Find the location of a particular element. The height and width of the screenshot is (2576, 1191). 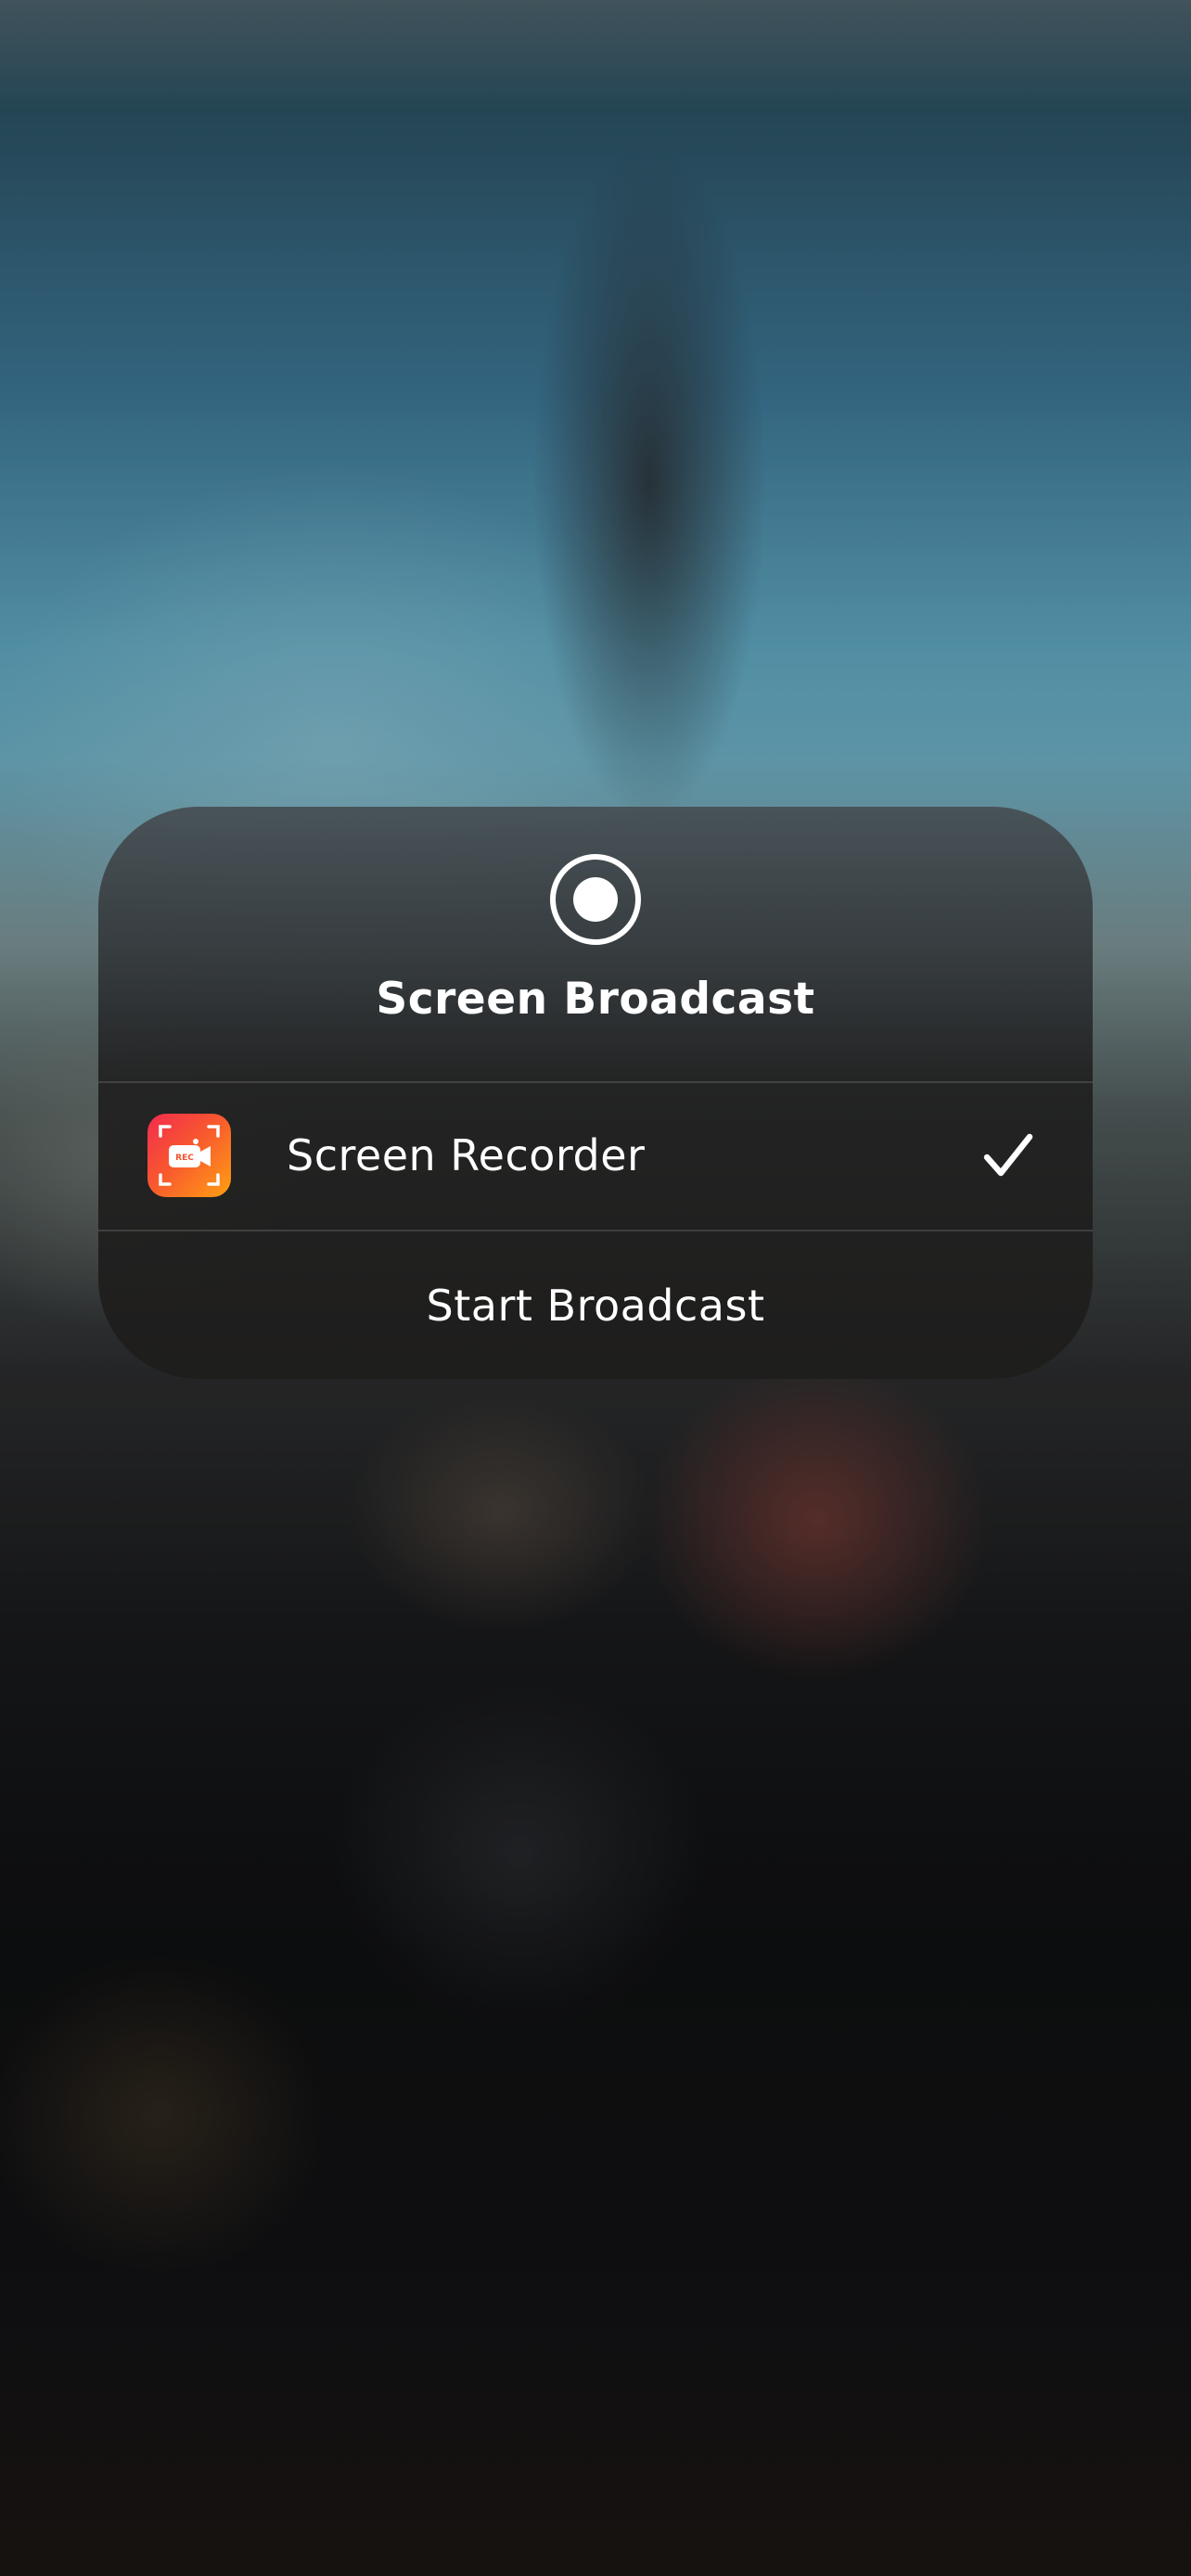

svg-text: REC is located at coordinates (184, 1158).